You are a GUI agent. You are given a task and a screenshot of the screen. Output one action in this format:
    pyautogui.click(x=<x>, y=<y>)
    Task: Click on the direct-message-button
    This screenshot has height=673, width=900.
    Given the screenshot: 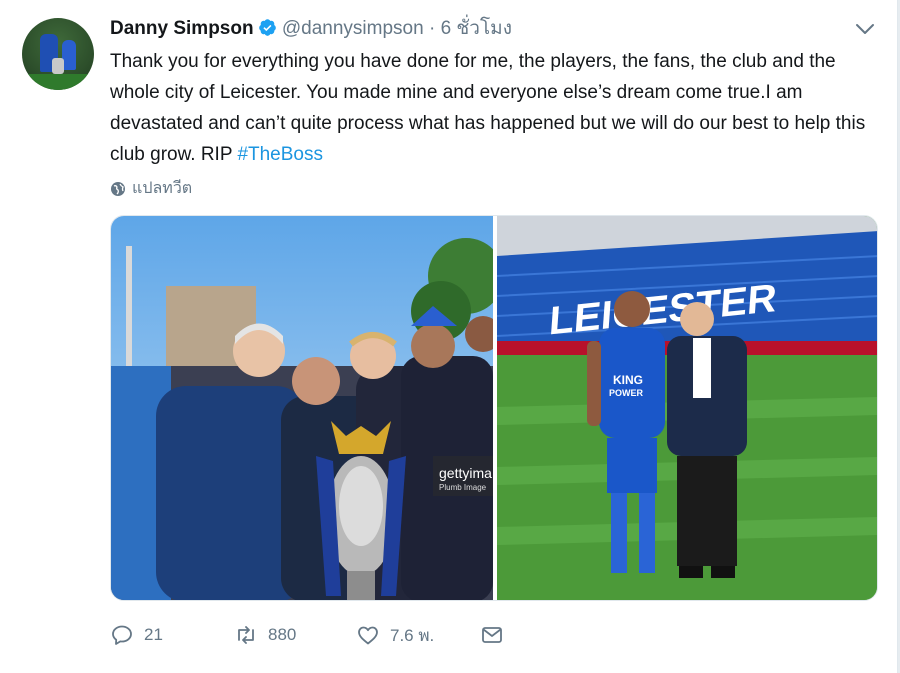 What is the action you would take?
    pyautogui.click(x=492, y=635)
    